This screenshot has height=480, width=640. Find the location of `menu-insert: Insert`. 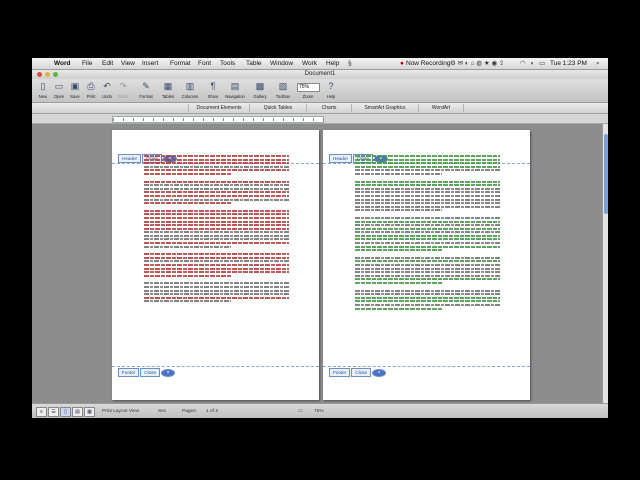

menu-insert: Insert is located at coordinates (150, 63).